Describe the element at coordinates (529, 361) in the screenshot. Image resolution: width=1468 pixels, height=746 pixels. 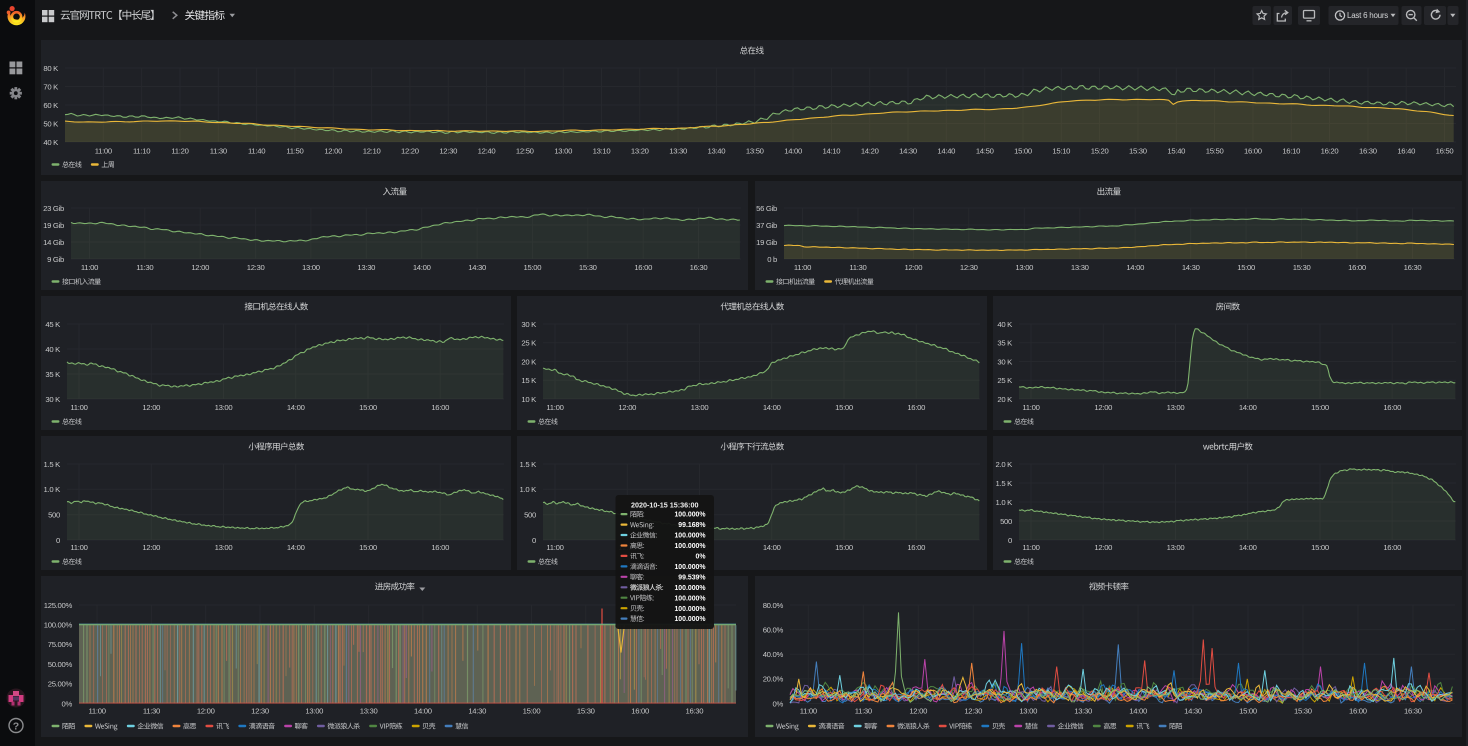
I see `svg-text: 20 K` at that location.